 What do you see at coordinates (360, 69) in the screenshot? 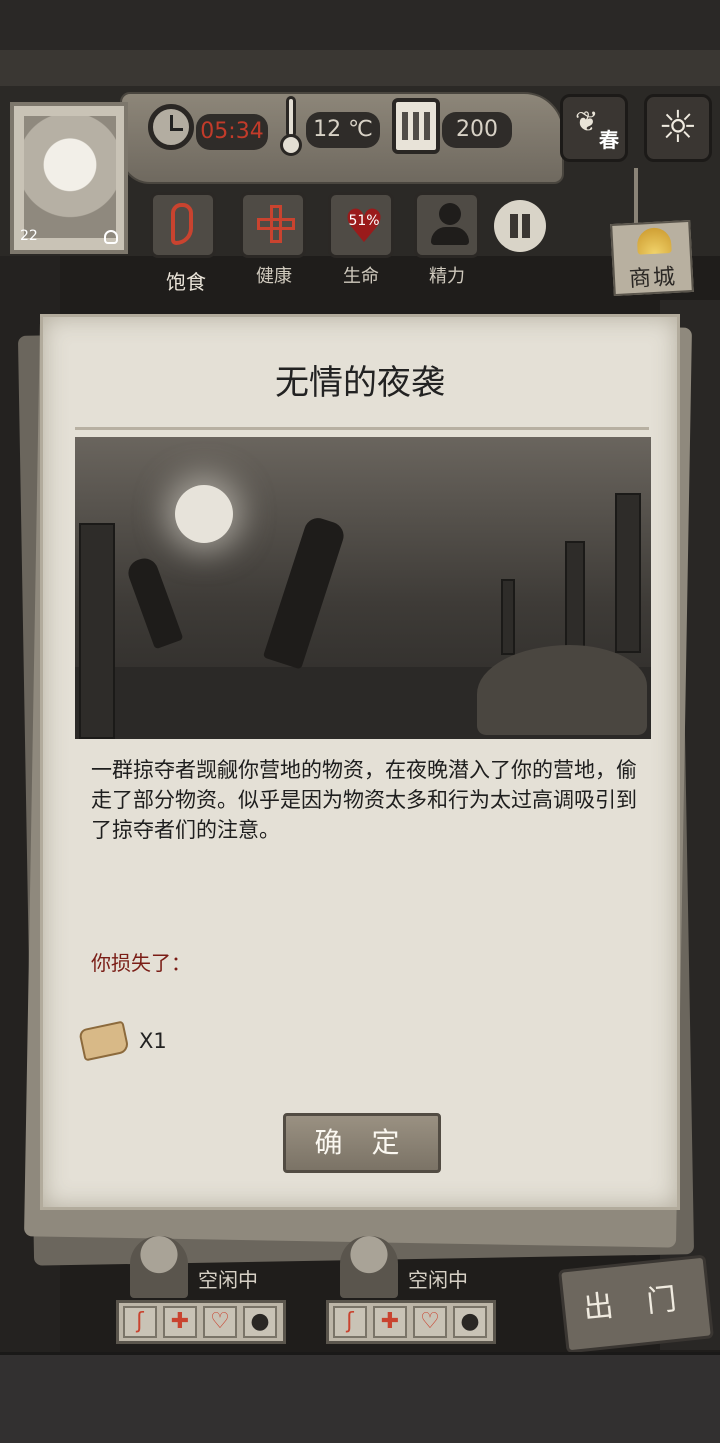
I see `plank-band` at bounding box center [360, 69].